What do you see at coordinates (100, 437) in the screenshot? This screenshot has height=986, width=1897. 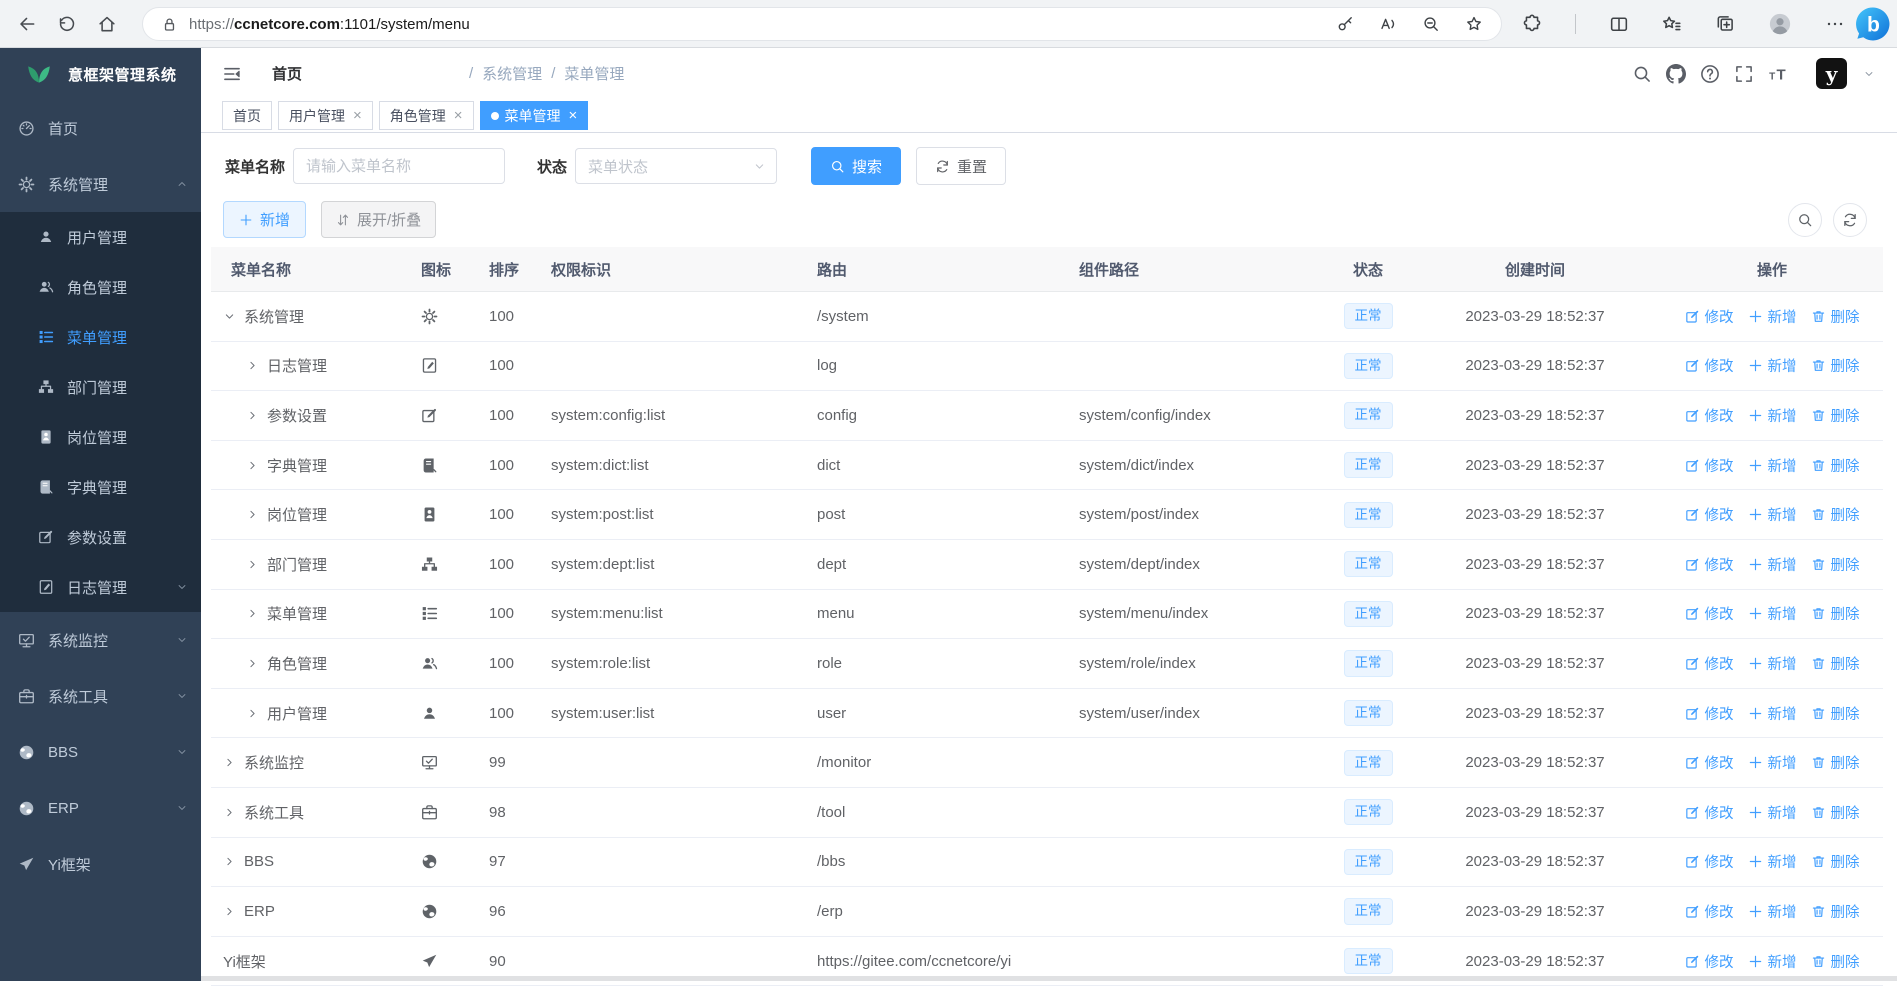 I see `sidebar-item-post-management: 岗位管理` at bounding box center [100, 437].